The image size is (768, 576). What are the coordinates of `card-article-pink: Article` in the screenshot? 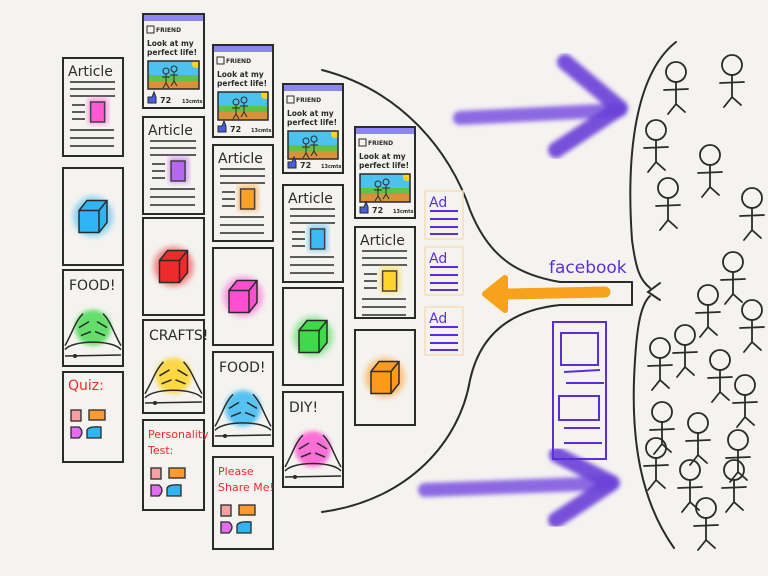 It's located at (93, 107).